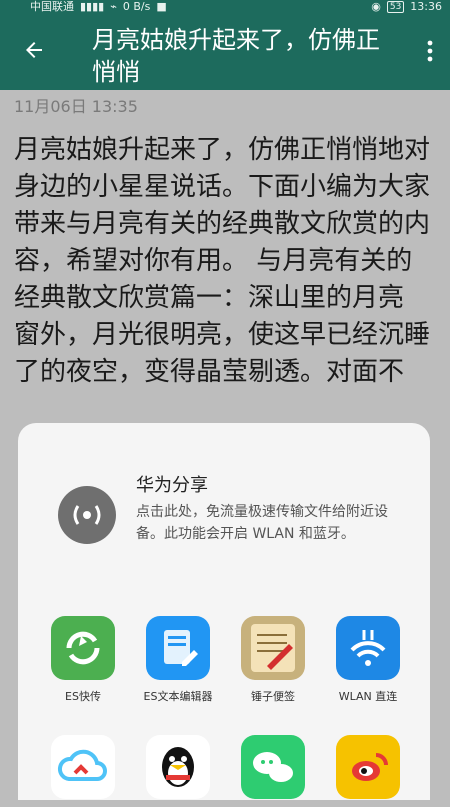  I want to click on share-app-wlan-direct: WLAN 直连, so click(368, 660).